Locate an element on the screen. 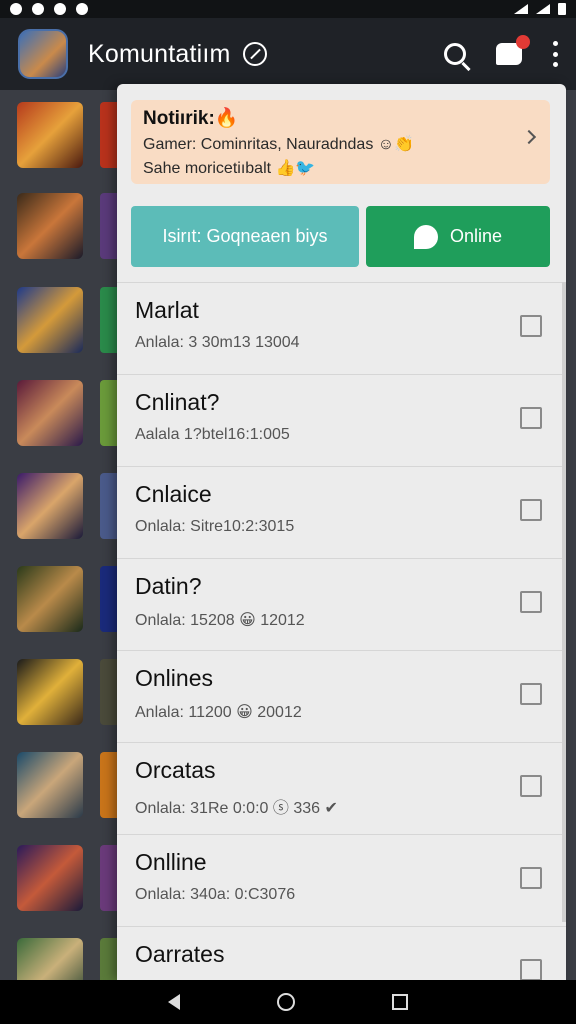 This screenshot has width=576, height=1024. notification-line: Sahe moricetiıbalt 👍🐦 is located at coordinates (229, 168).